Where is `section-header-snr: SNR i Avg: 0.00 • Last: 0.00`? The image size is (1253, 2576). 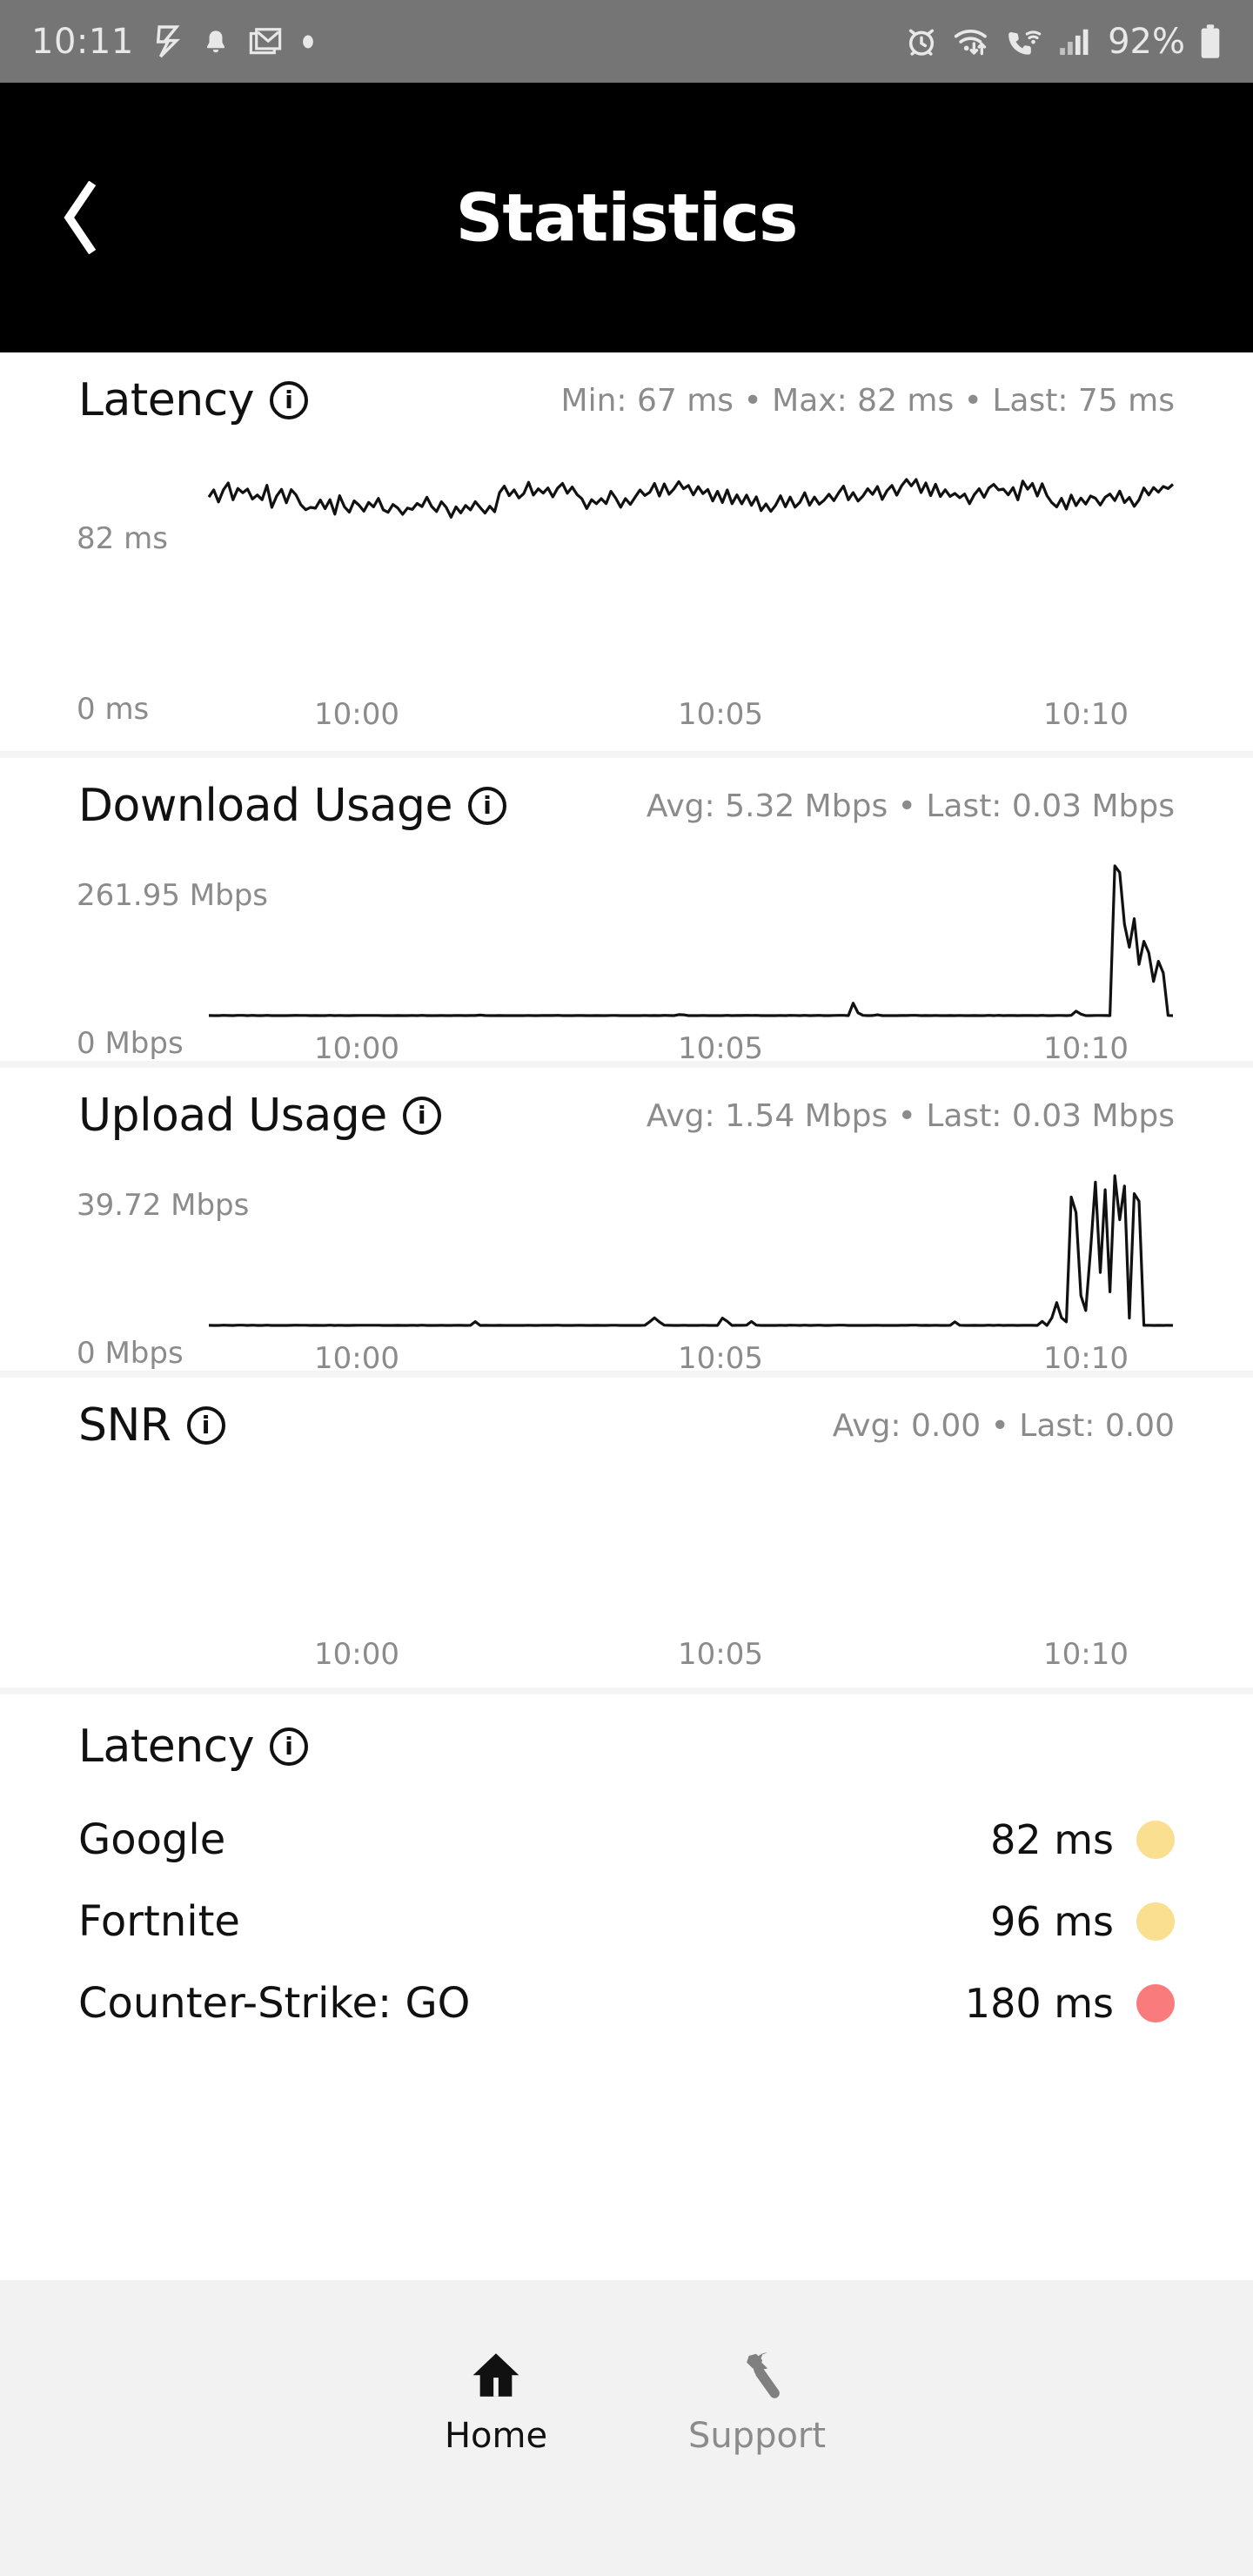
section-header-snr: SNR i Avg: 0.00 • Last: 0.00 is located at coordinates (626, 1425).